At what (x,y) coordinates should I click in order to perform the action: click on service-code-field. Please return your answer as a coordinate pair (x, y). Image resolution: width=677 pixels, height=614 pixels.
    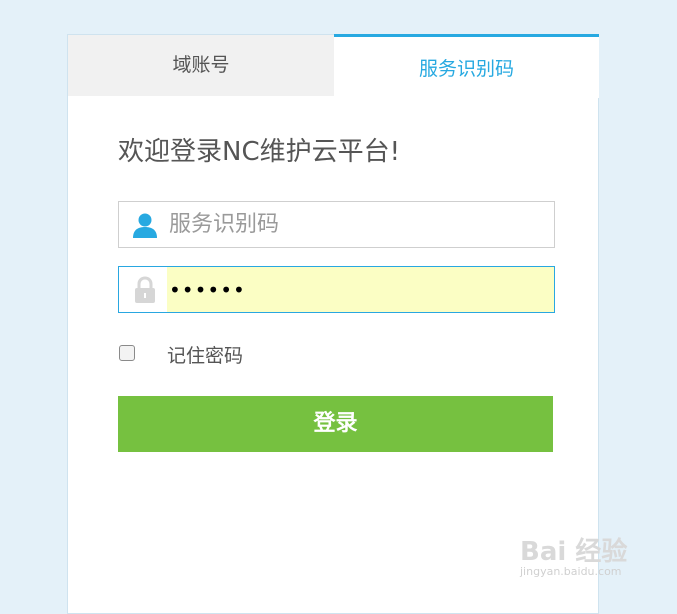
    Looking at the image, I should click on (336, 224).